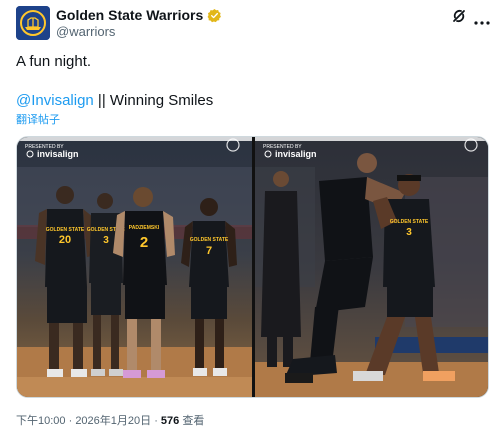 The image size is (500, 440). What do you see at coordinates (113, 421) in the screenshot?
I see `tweet-date: 2026年1月20日` at bounding box center [113, 421].